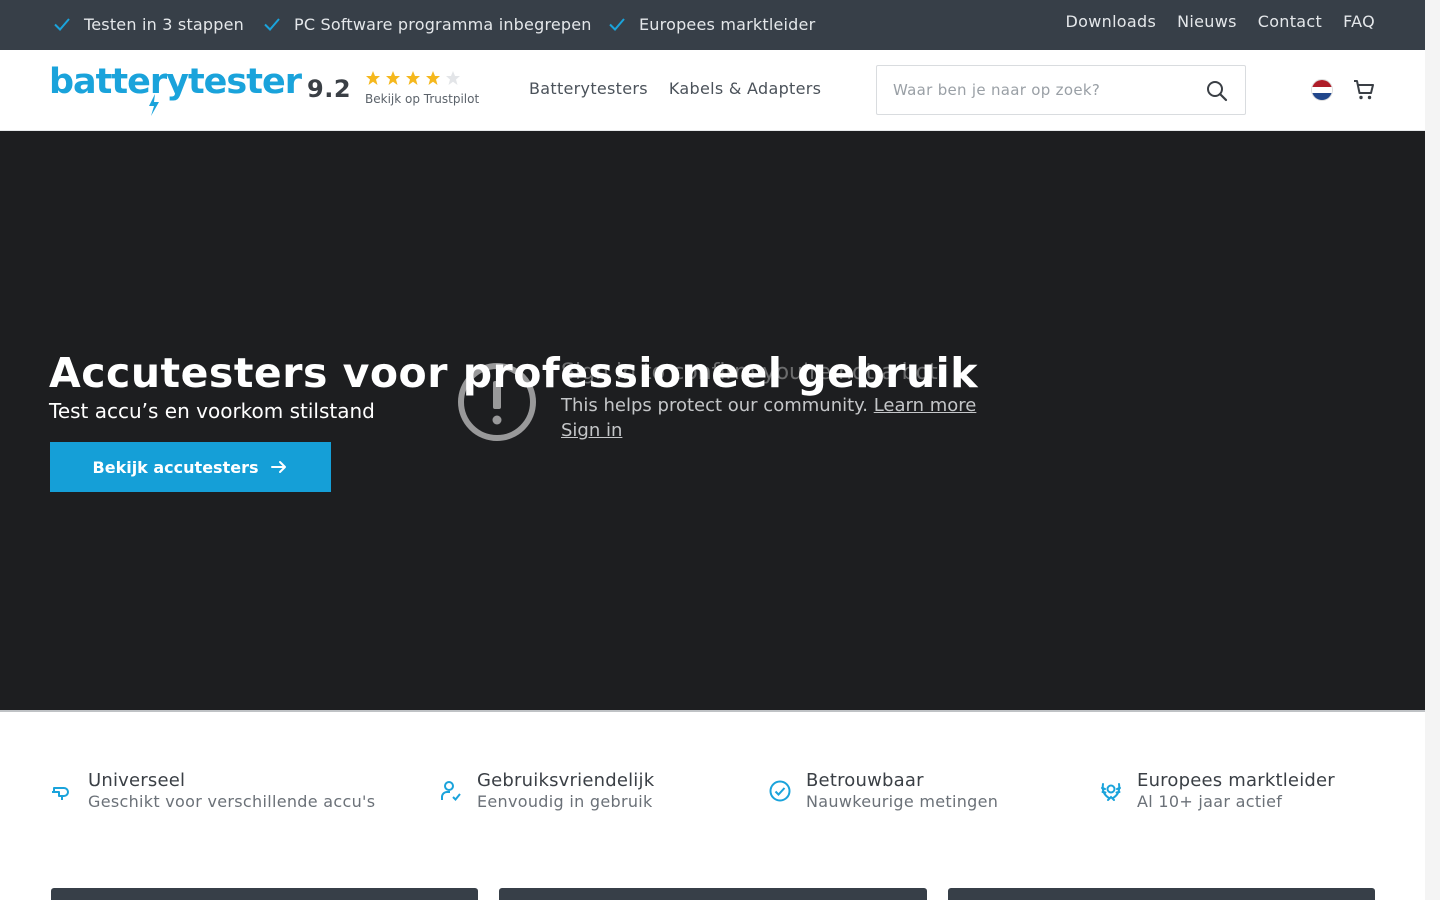 This screenshot has width=1440, height=900. I want to click on feature-title: Universeel, so click(137, 780).